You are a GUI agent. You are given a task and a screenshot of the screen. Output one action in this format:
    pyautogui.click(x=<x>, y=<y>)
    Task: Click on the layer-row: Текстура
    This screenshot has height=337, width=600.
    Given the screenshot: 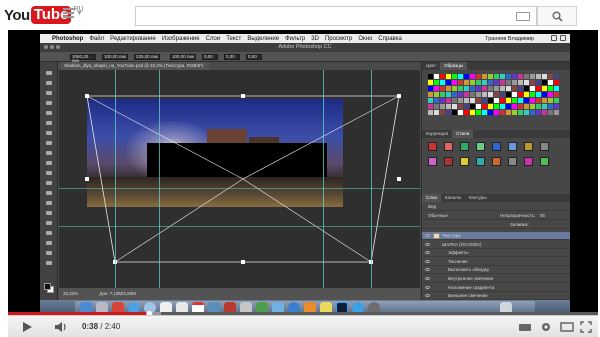 What is the action you would take?
    pyautogui.click(x=496, y=236)
    